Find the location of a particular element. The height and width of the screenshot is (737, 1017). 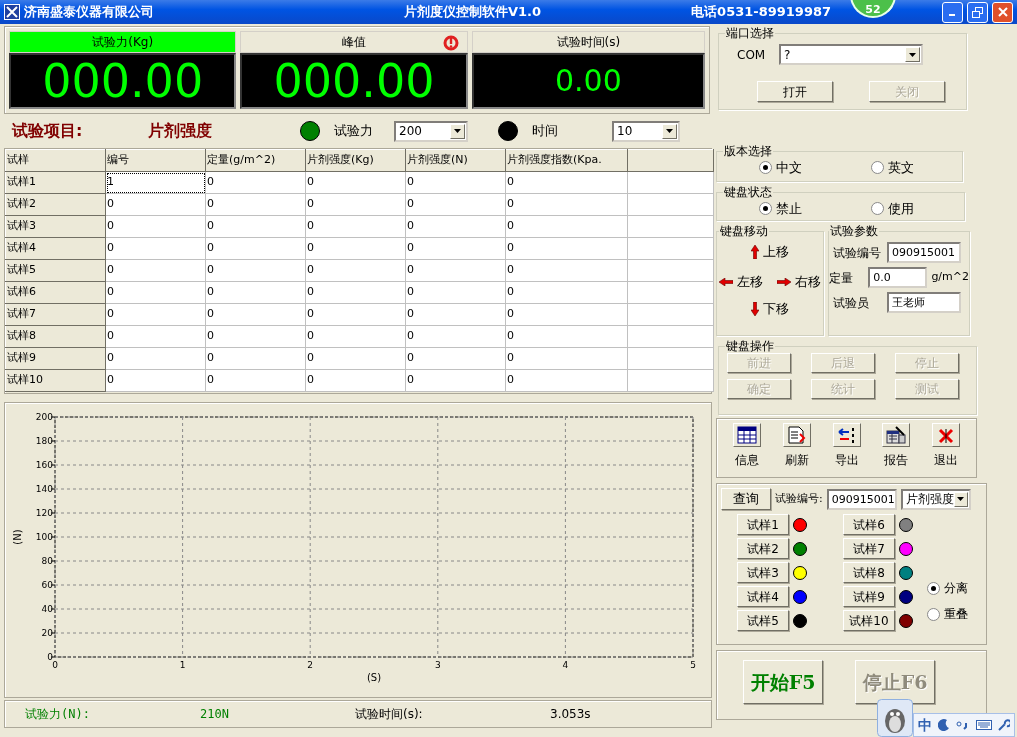

export-icon is located at coordinates (846, 435).